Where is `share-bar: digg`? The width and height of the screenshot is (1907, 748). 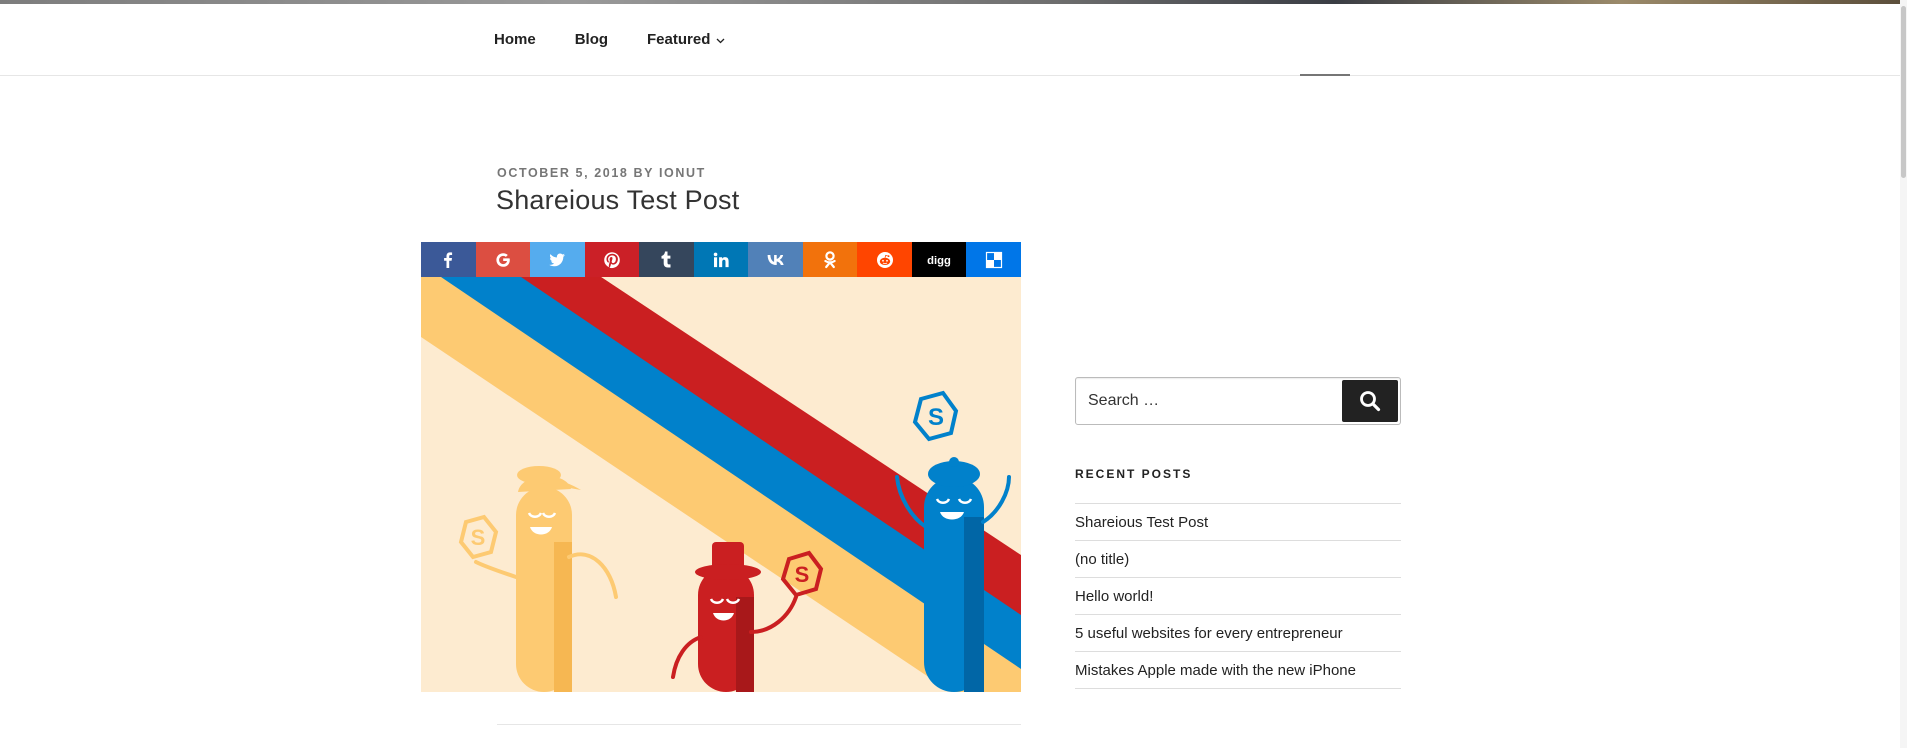
share-bar: digg is located at coordinates (721, 259).